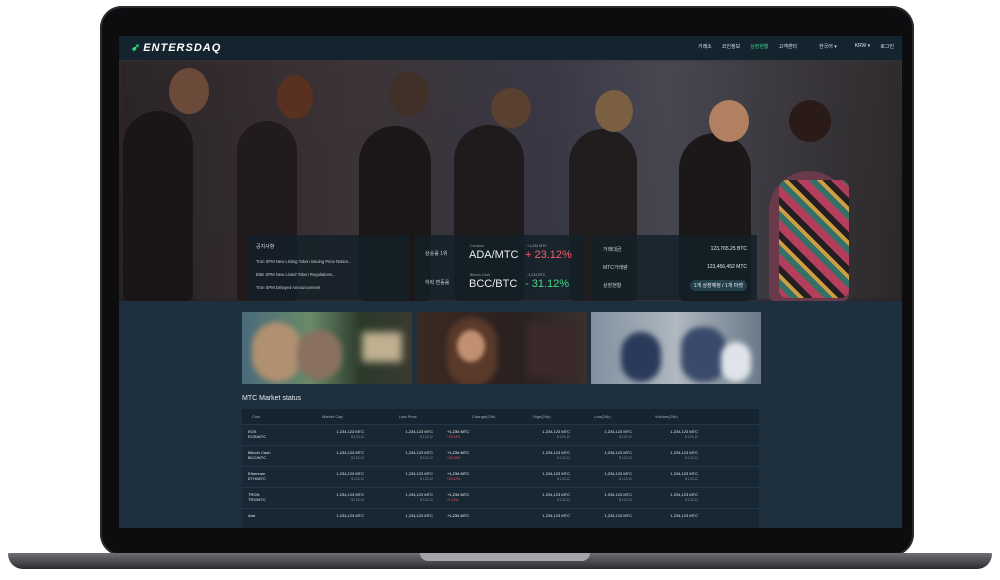  Describe the element at coordinates (542, 416) in the screenshot. I see `column-header: High(24h)` at that location.